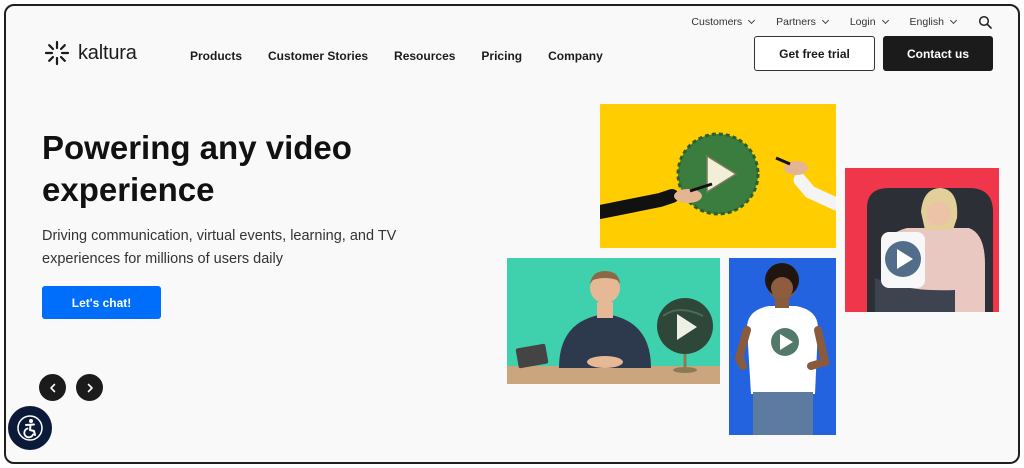  Describe the element at coordinates (575, 56) in the screenshot. I see `nav-company: Company` at that location.